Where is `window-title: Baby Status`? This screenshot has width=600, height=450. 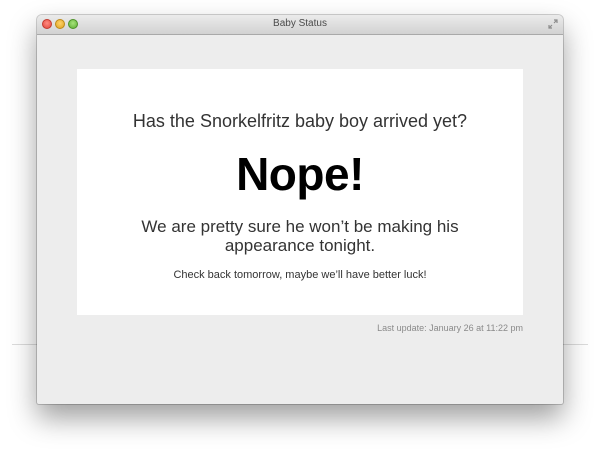
window-title: Baby Status is located at coordinates (300, 23).